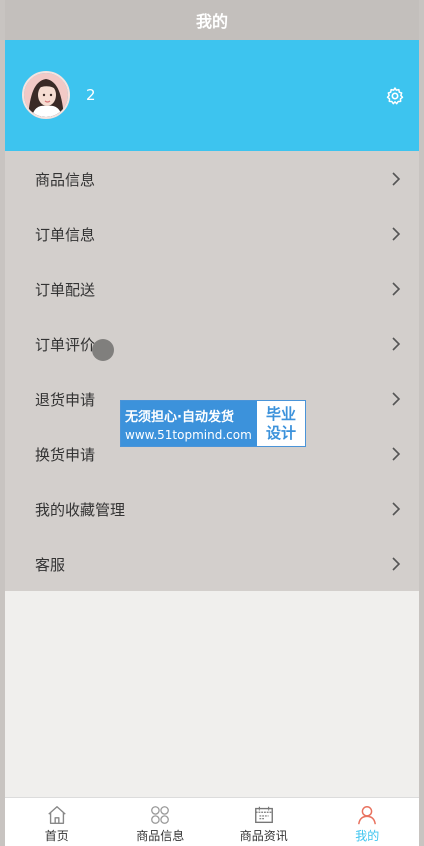 The height and width of the screenshot is (846, 424). What do you see at coordinates (65, 345) in the screenshot?
I see `menu-item-label: 订单评价` at bounding box center [65, 345].